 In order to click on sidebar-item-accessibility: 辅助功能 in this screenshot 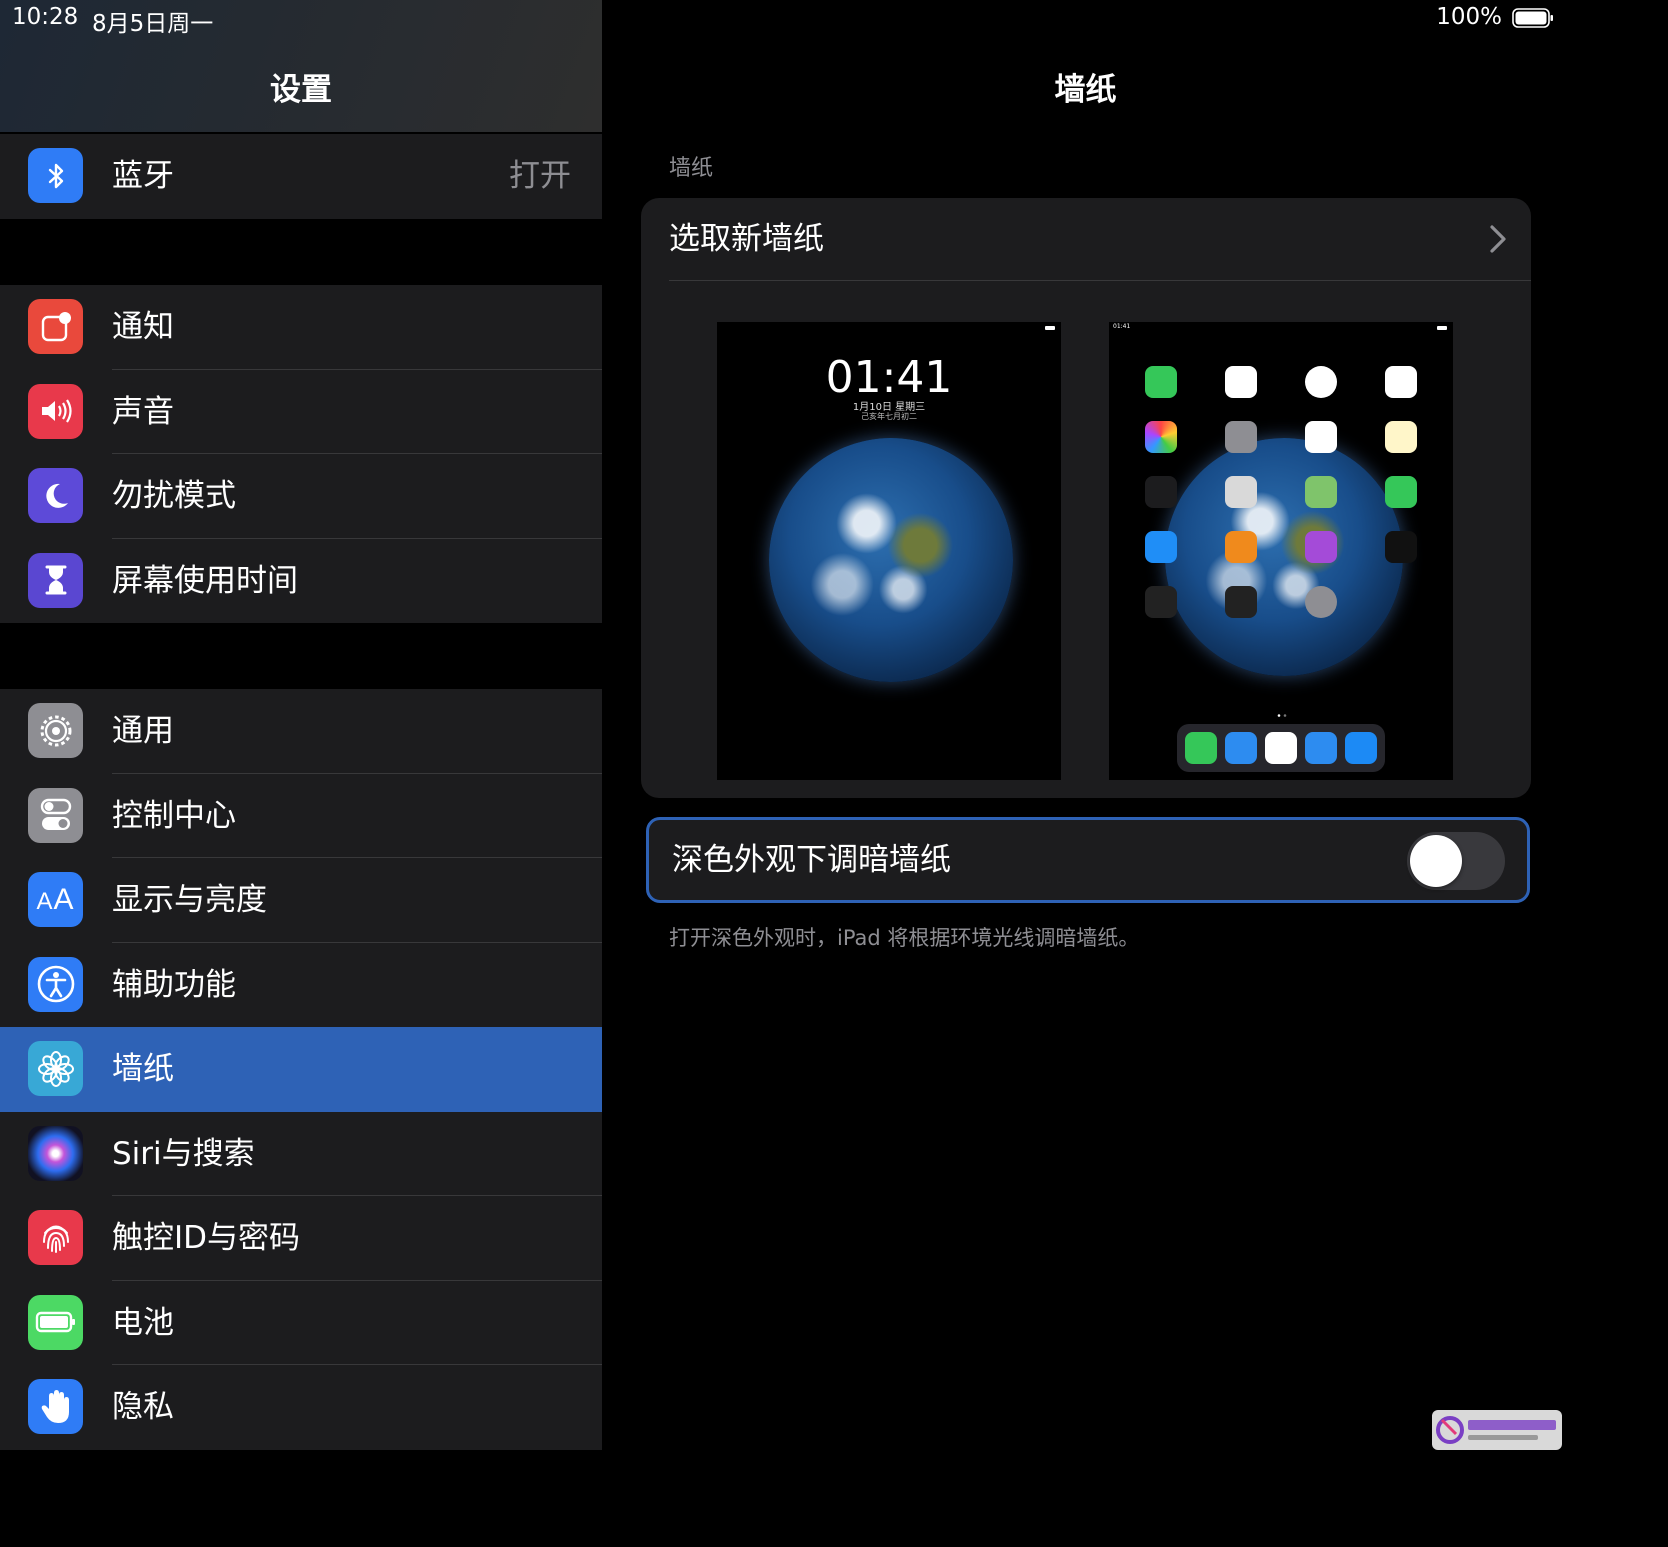, I will do `click(301, 985)`.